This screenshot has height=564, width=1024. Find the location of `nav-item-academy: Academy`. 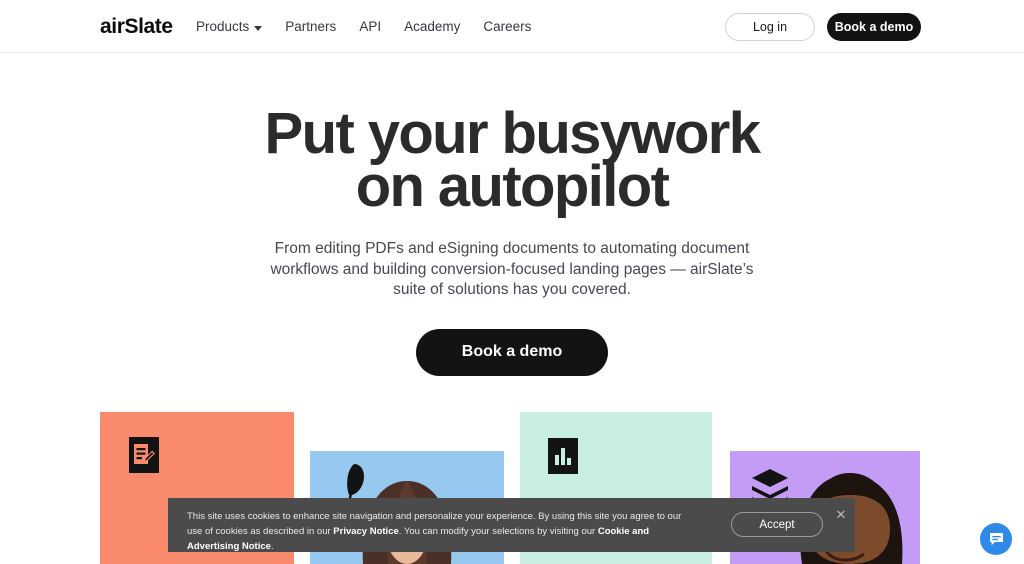

nav-item-academy: Academy is located at coordinates (432, 27).